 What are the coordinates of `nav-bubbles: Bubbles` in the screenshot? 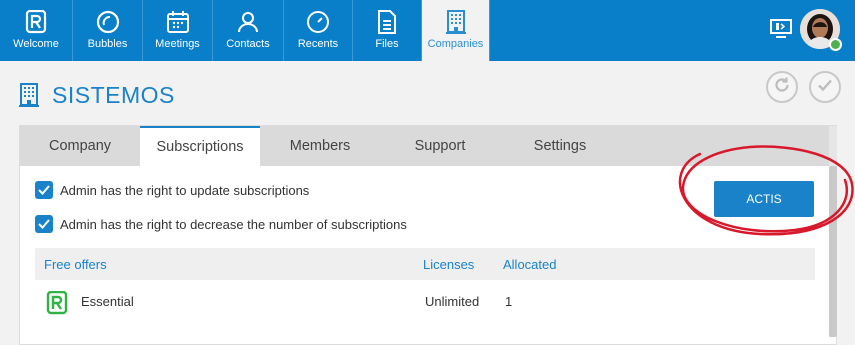 It's located at (108, 30).